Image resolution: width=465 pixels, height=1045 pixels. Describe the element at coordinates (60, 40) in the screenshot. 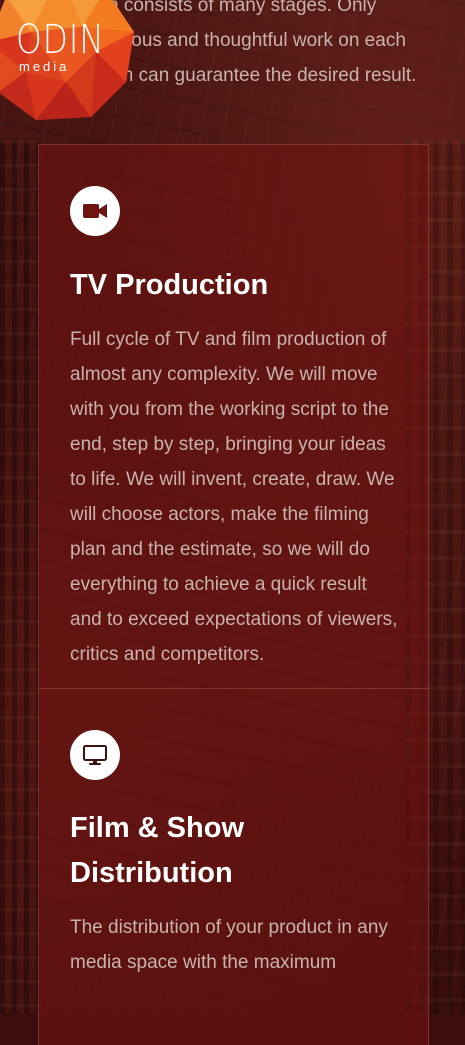

I see `logo-wordmark: ODIN` at that location.